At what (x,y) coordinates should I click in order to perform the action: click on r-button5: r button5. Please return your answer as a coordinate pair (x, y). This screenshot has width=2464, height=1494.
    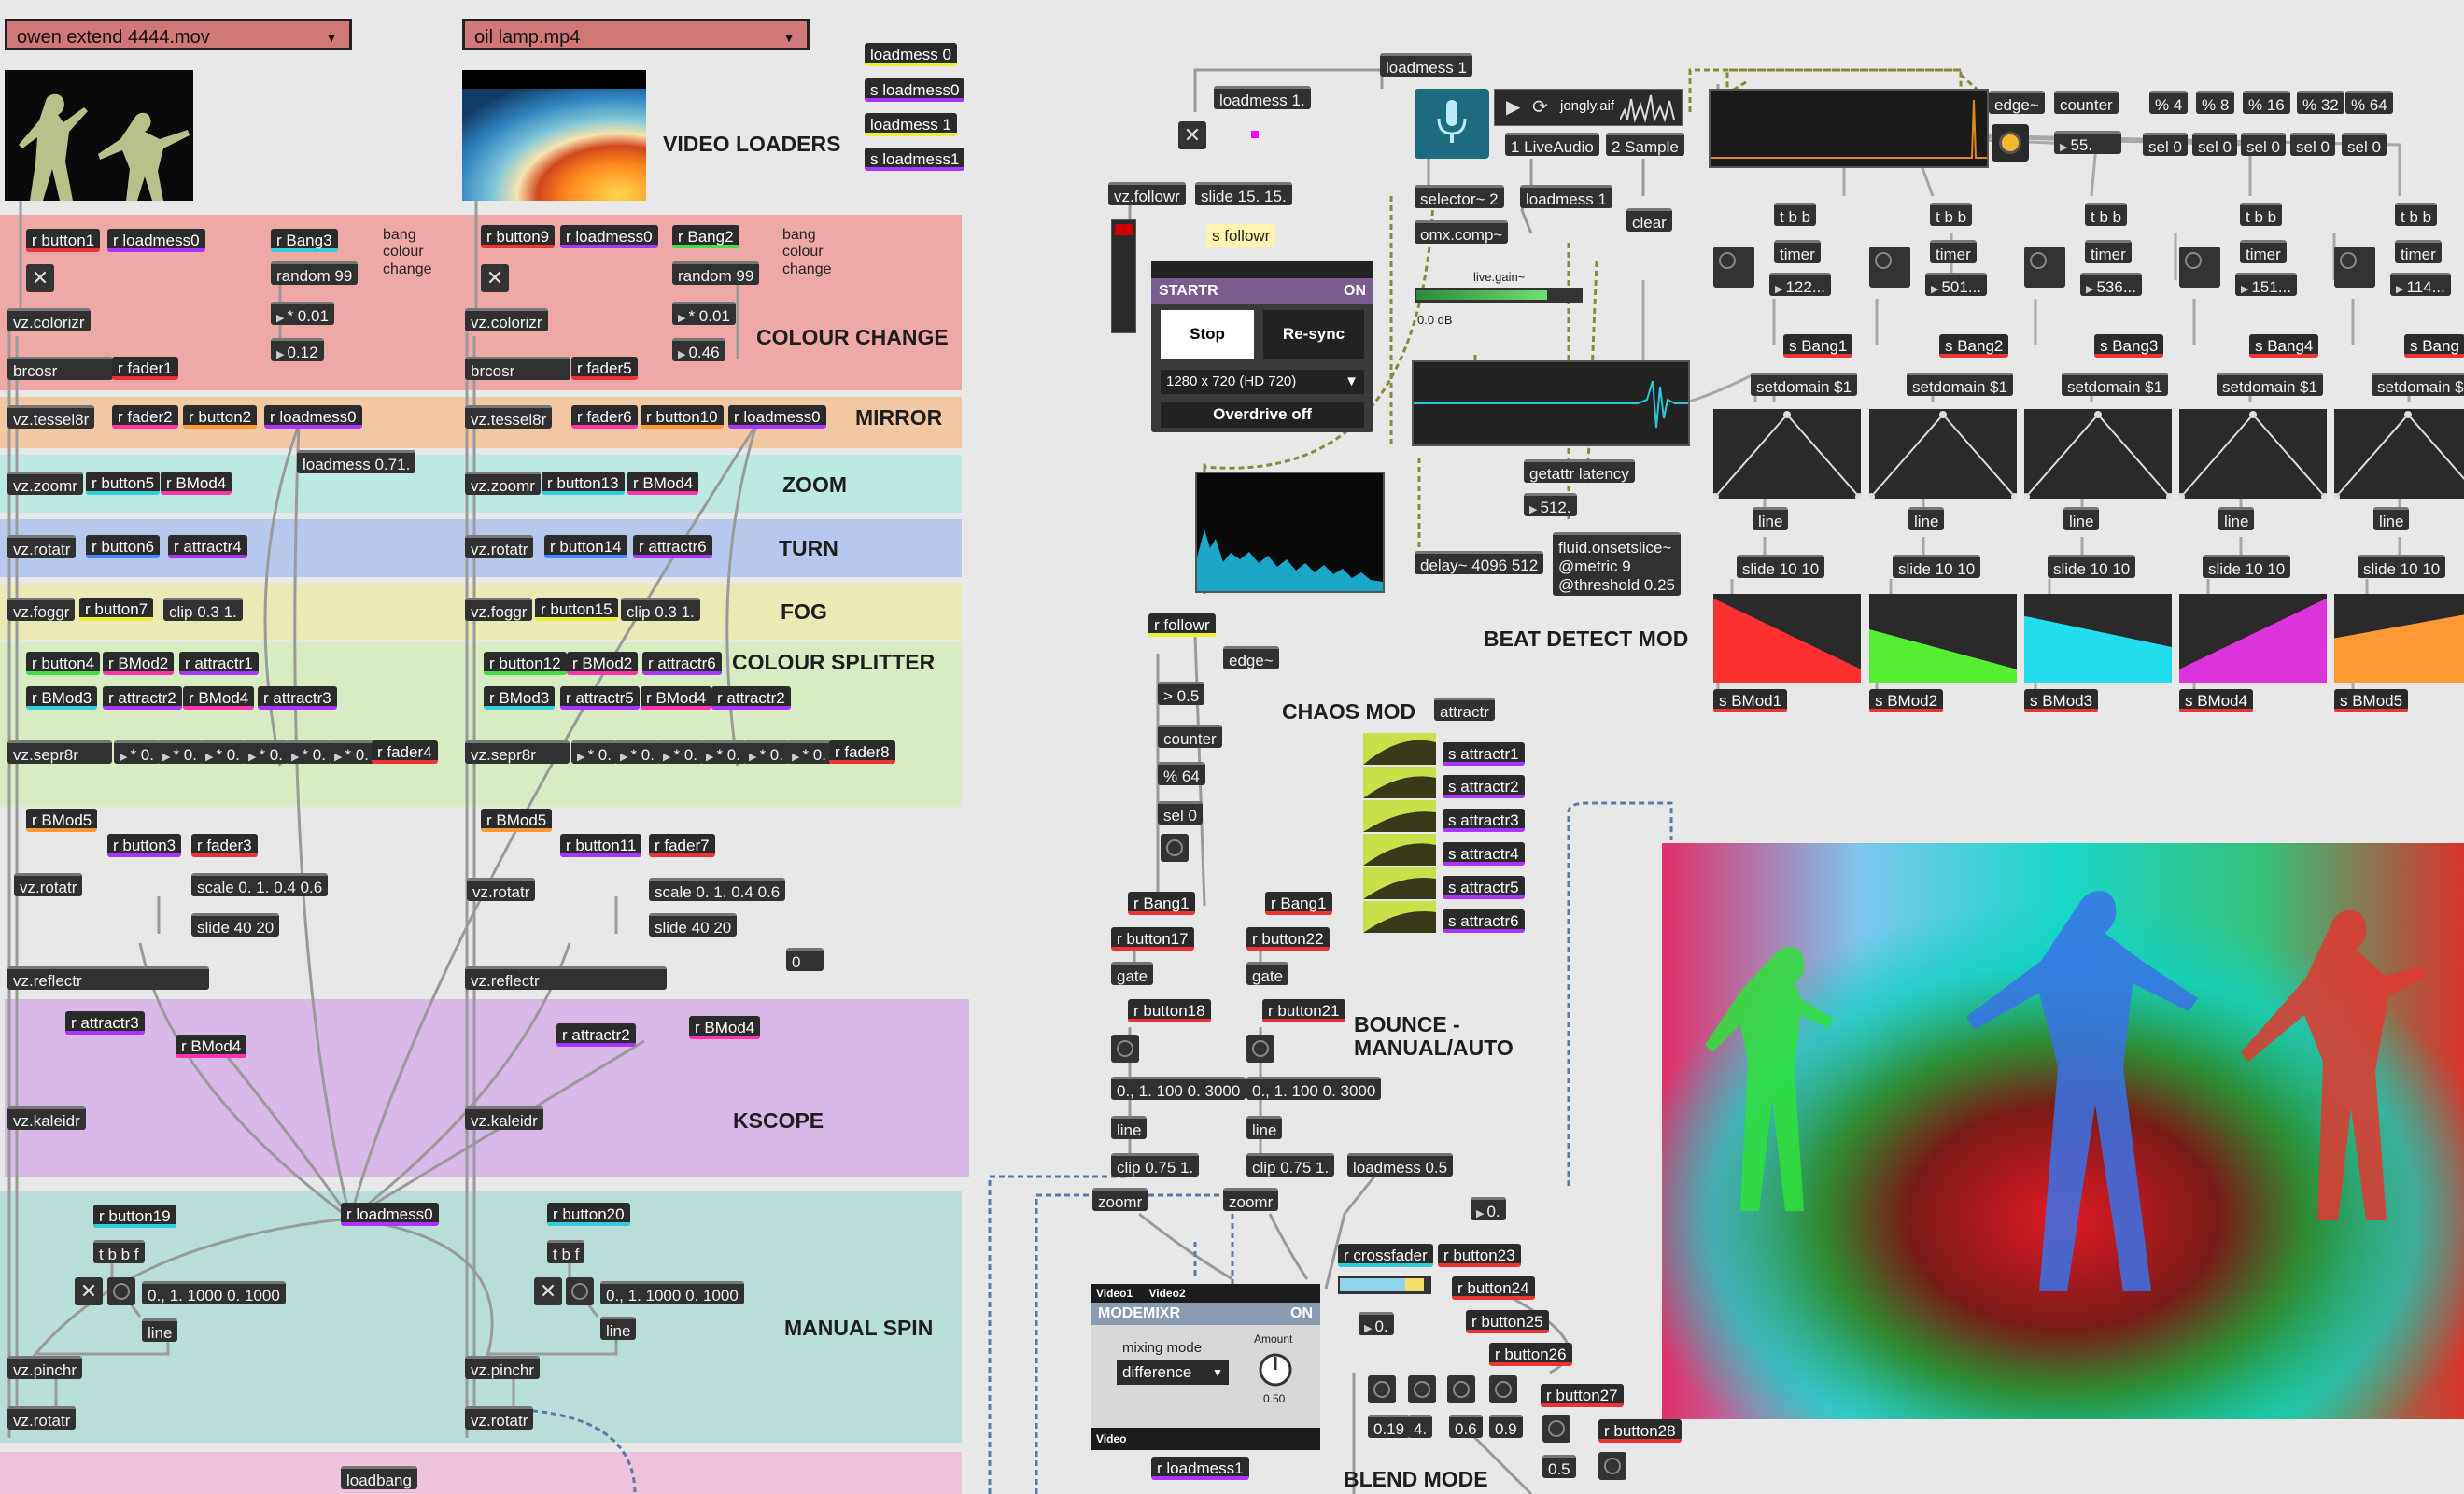
    Looking at the image, I should click on (123, 483).